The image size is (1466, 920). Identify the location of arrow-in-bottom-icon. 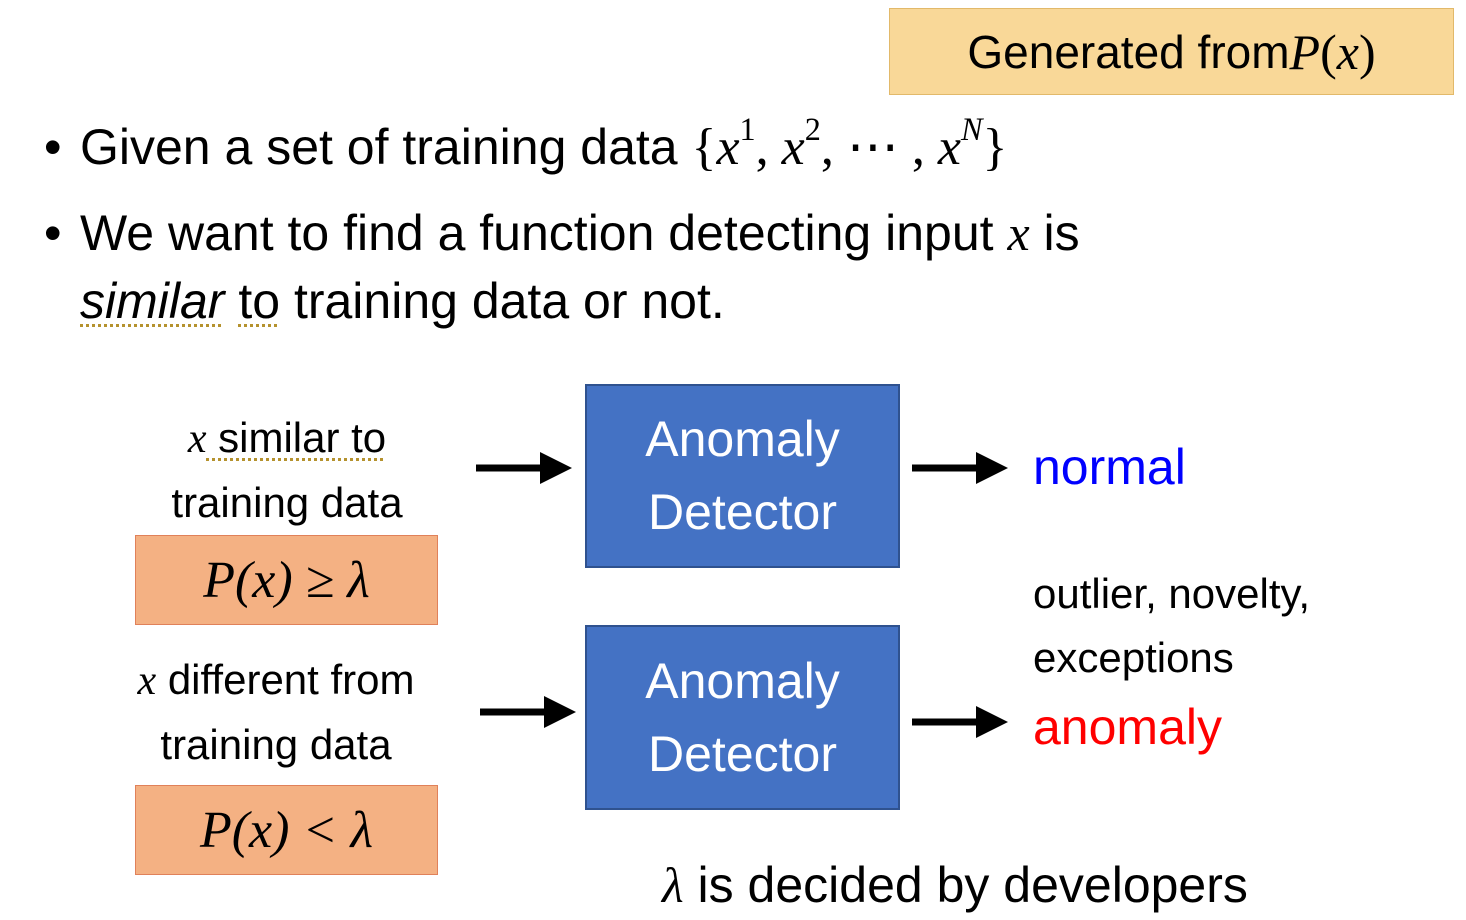
(528, 712).